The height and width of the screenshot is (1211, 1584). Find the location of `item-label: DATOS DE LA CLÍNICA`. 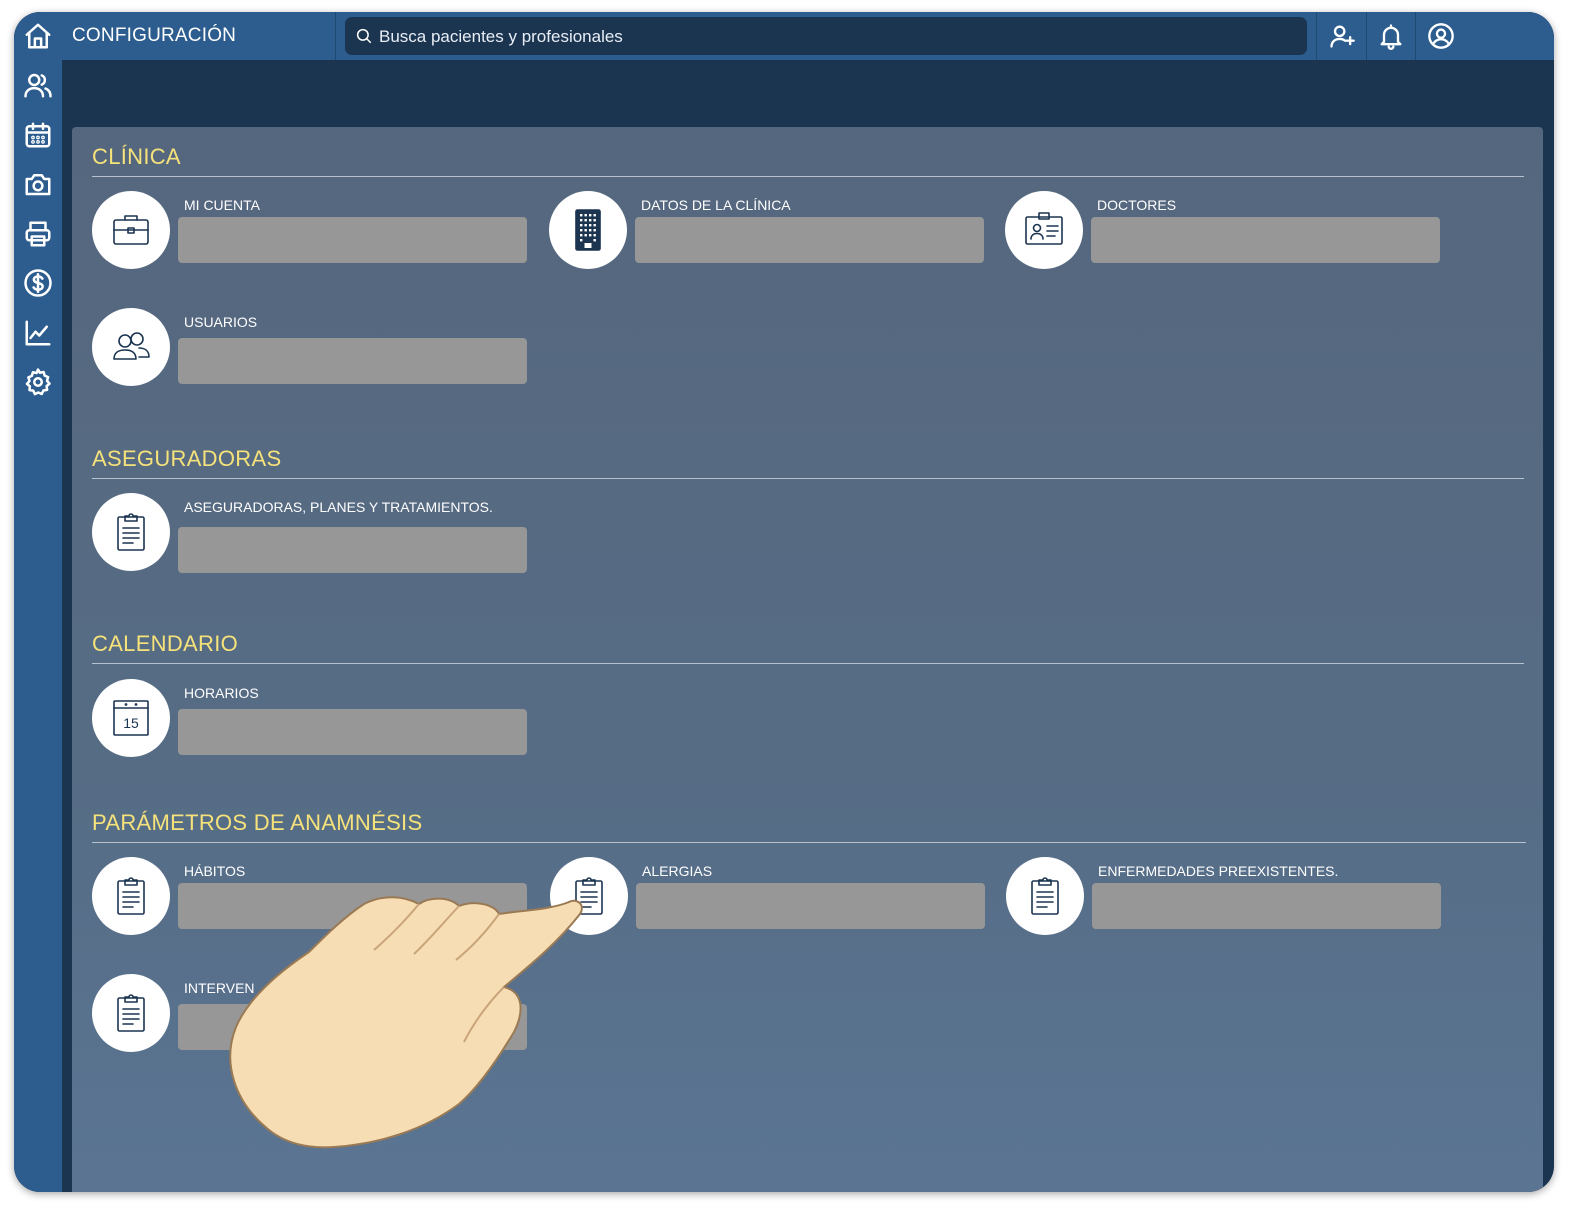

item-label: DATOS DE LA CLÍNICA is located at coordinates (716, 205).